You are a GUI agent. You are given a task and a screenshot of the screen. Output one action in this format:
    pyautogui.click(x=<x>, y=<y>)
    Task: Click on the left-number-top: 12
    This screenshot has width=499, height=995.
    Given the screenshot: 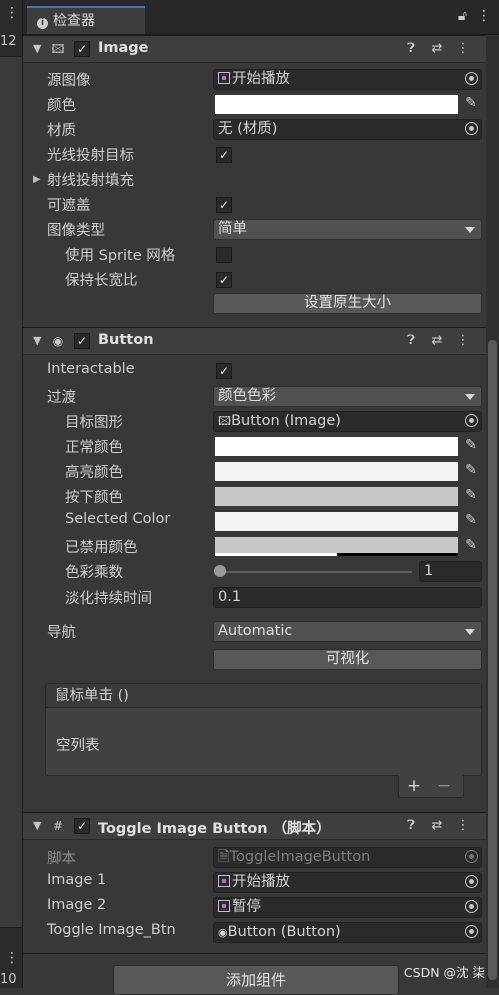 What is the action you would take?
    pyautogui.click(x=8, y=41)
    